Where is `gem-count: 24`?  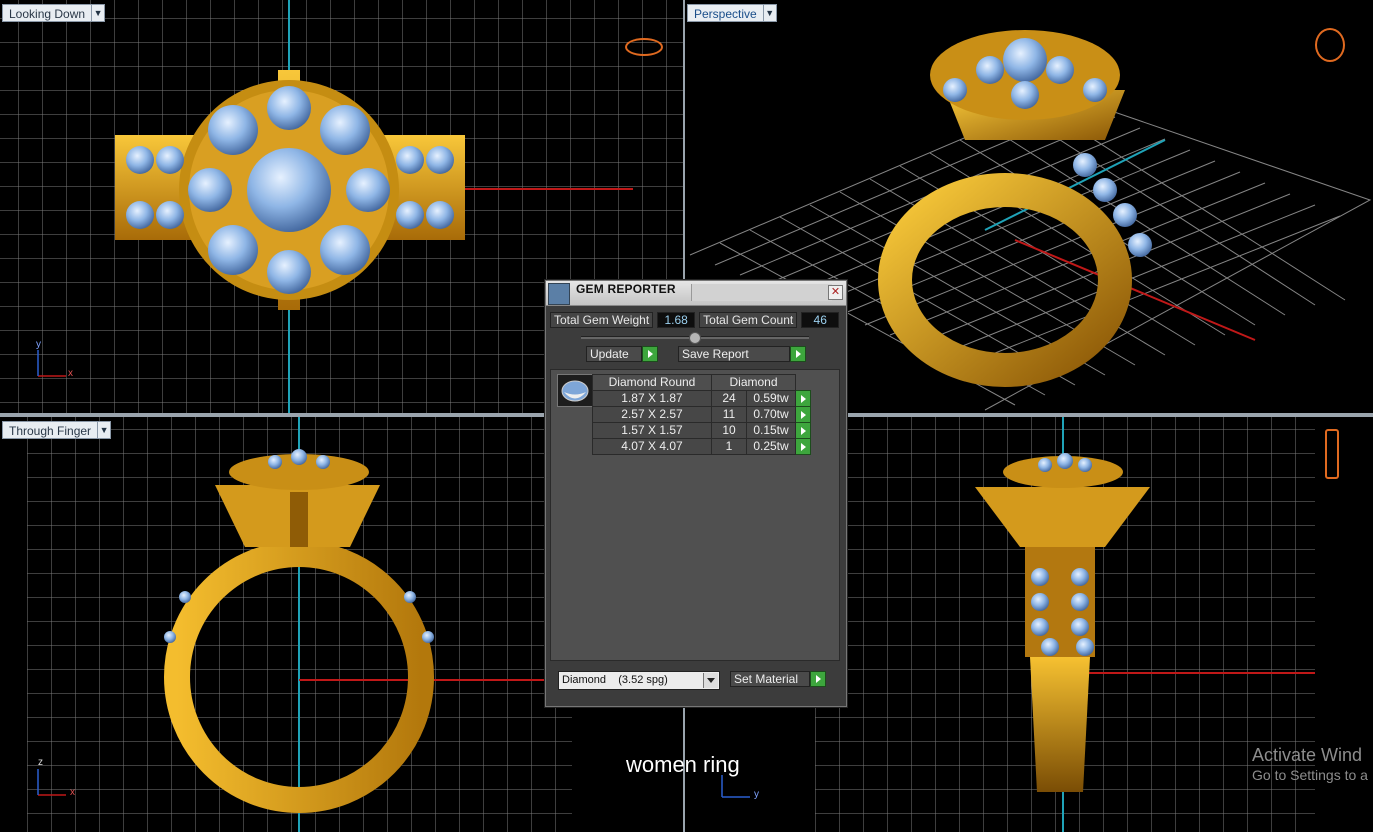
gem-count: 24 is located at coordinates (729, 398).